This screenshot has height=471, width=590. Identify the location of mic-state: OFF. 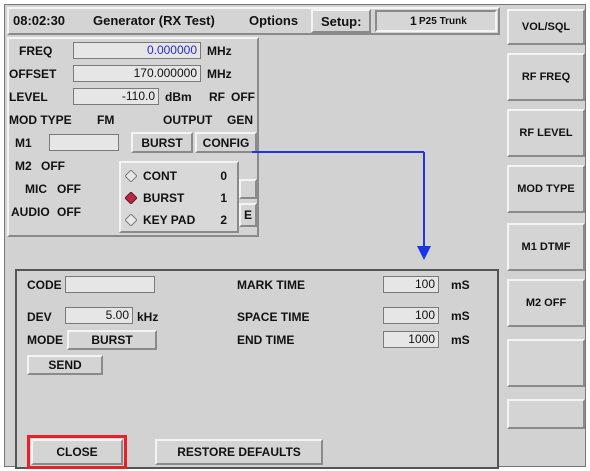
(69, 189).